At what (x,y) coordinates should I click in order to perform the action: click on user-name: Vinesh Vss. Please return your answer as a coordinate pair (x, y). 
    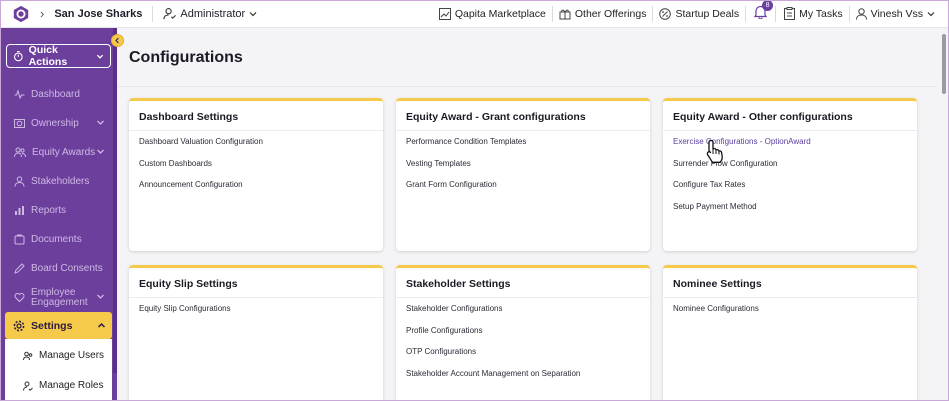
    Looking at the image, I should click on (896, 13).